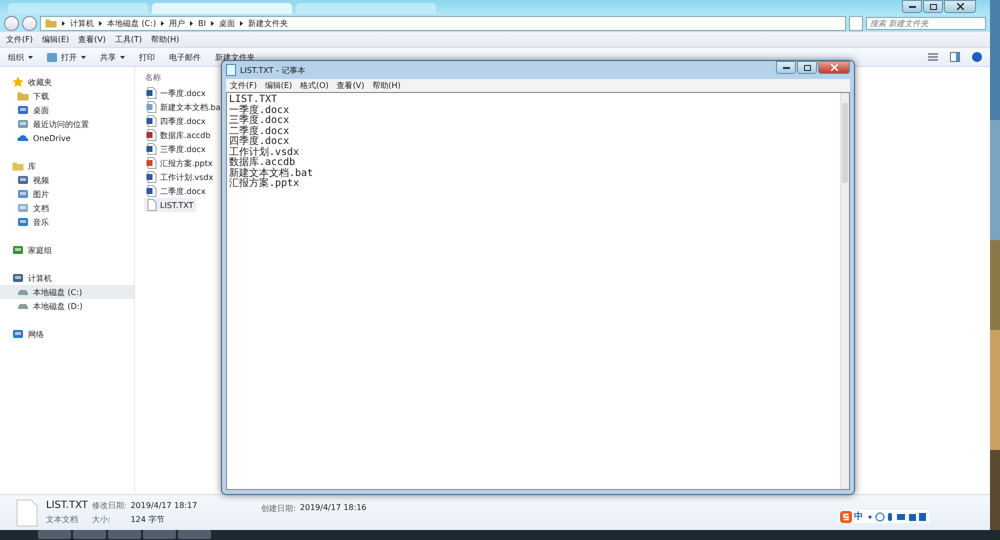  I want to click on toolbar-button: 打印, so click(147, 57).